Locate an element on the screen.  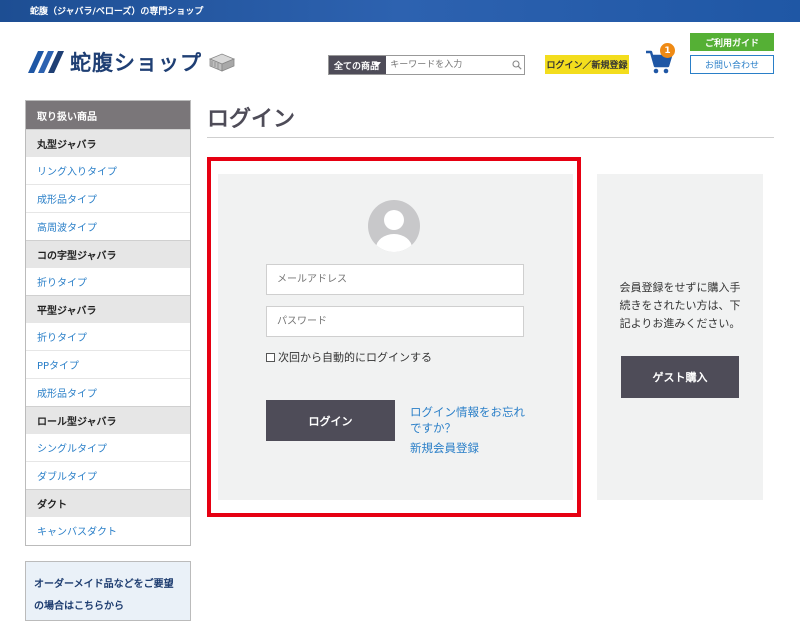
title-divider is located at coordinates (490, 137).